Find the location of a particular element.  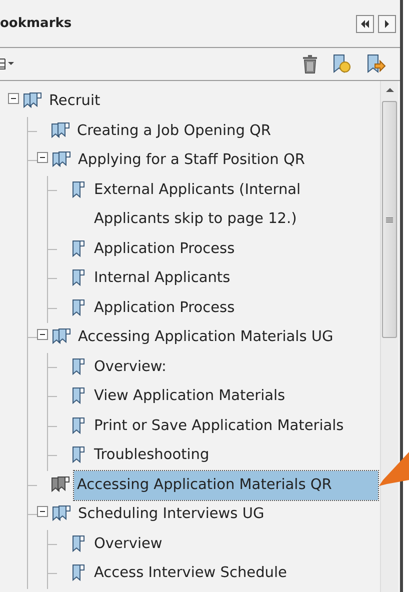

bookmark-item: Internal Applicants is located at coordinates (162, 279).